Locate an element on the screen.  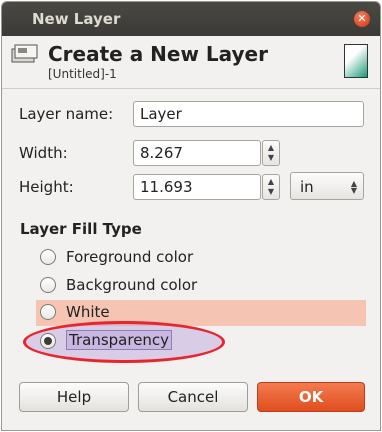
window-title: New Layer is located at coordinates (76, 19).